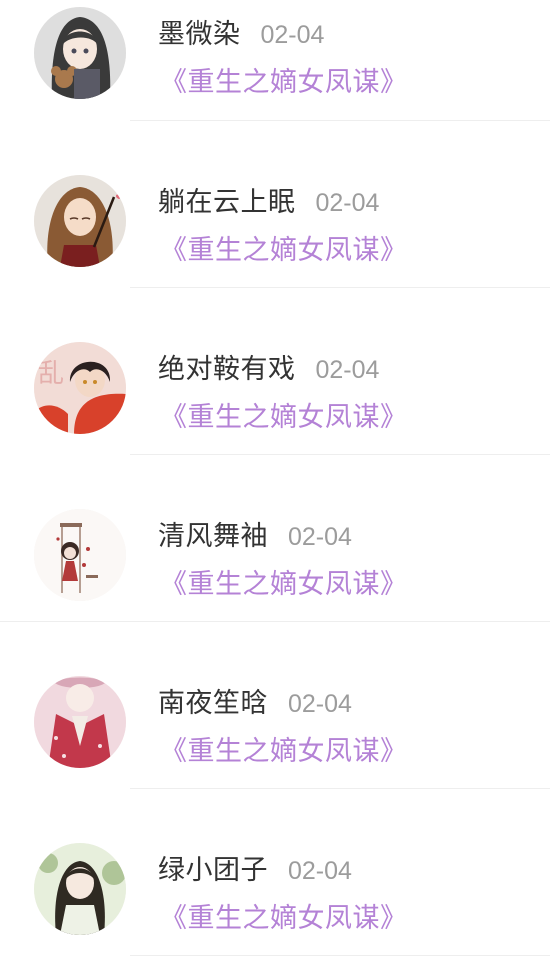  Describe the element at coordinates (213, 533) in the screenshot. I see `username: 清风舞袖` at that location.